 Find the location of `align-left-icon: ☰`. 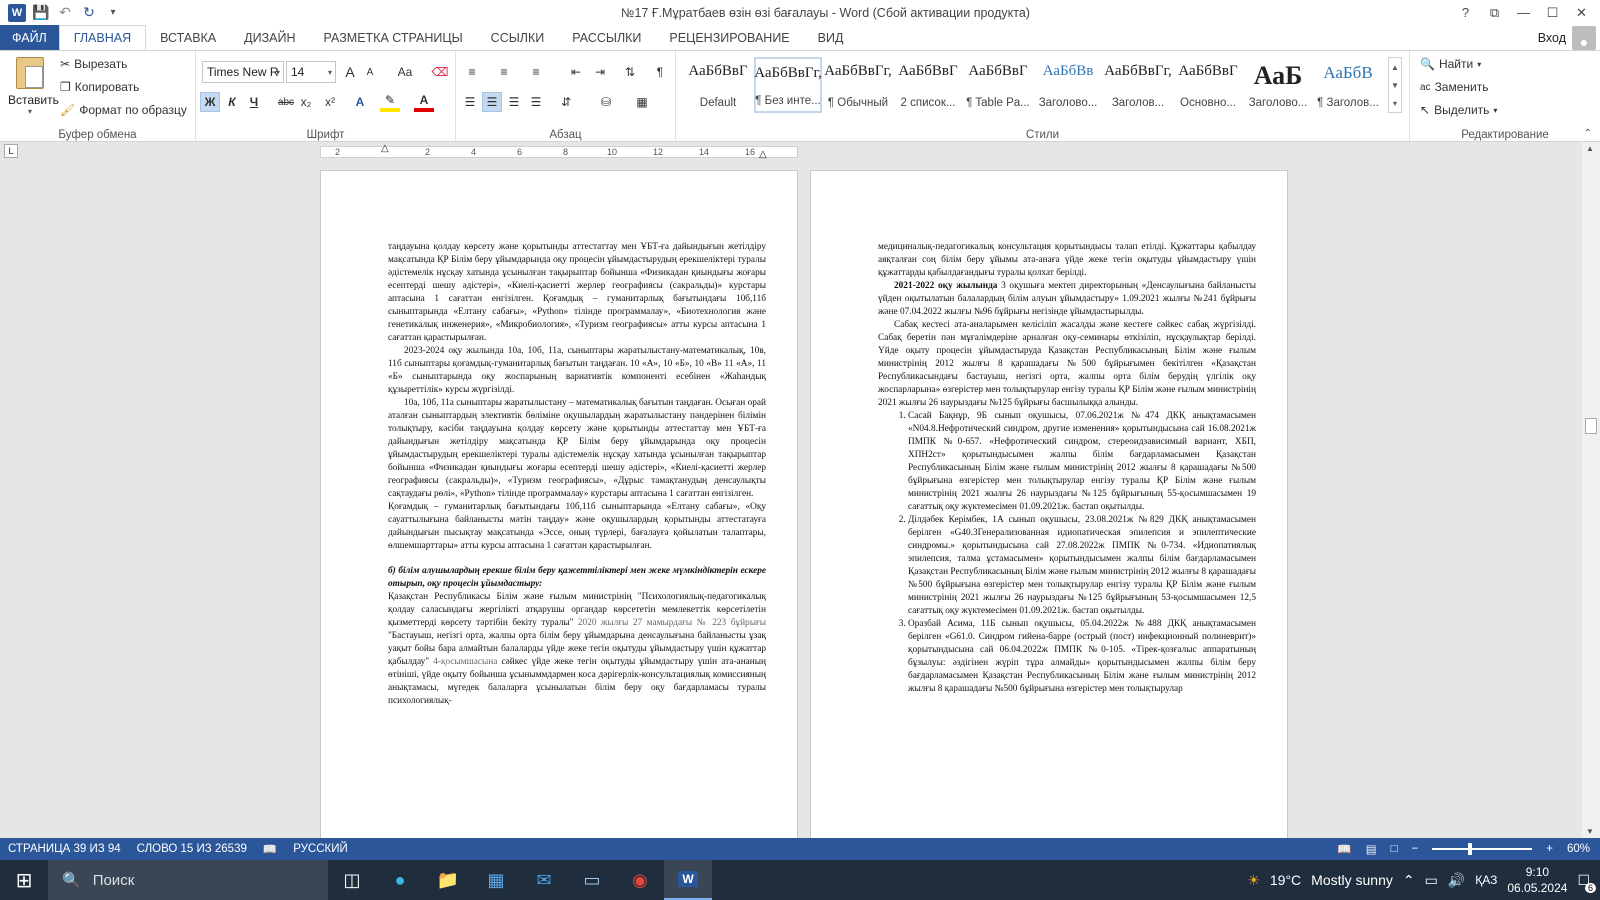

align-left-icon: ☰ is located at coordinates (470, 102).